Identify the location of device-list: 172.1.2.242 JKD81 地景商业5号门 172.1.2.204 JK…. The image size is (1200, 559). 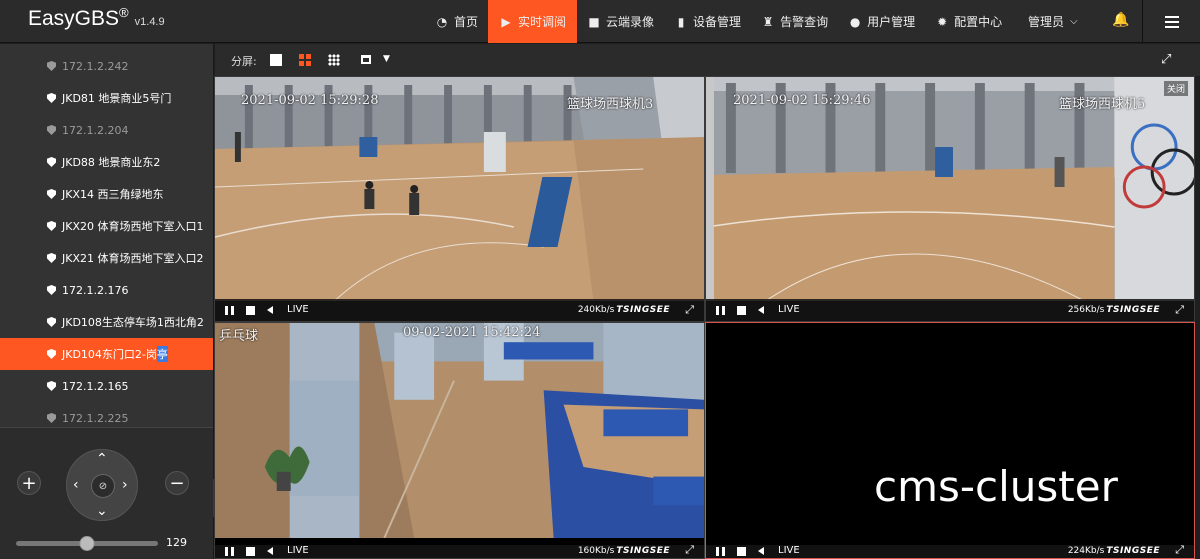
(106, 242).